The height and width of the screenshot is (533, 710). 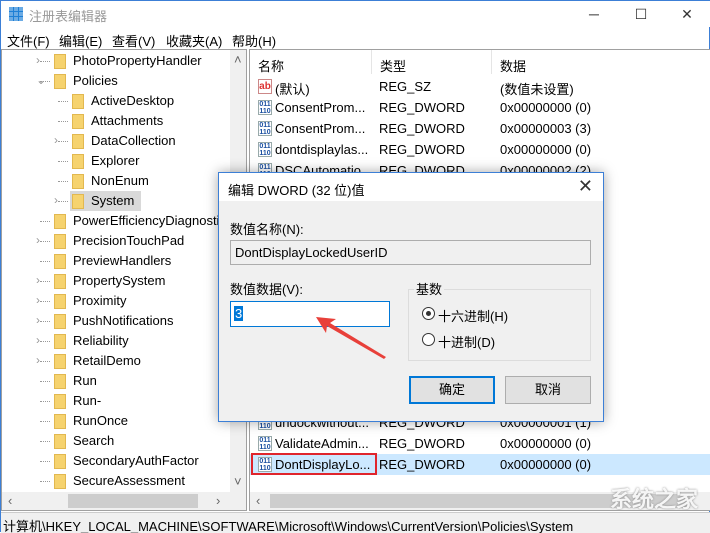 What do you see at coordinates (116, 101) in the screenshot?
I see `tree-node: ActiveDesktop` at bounding box center [116, 101].